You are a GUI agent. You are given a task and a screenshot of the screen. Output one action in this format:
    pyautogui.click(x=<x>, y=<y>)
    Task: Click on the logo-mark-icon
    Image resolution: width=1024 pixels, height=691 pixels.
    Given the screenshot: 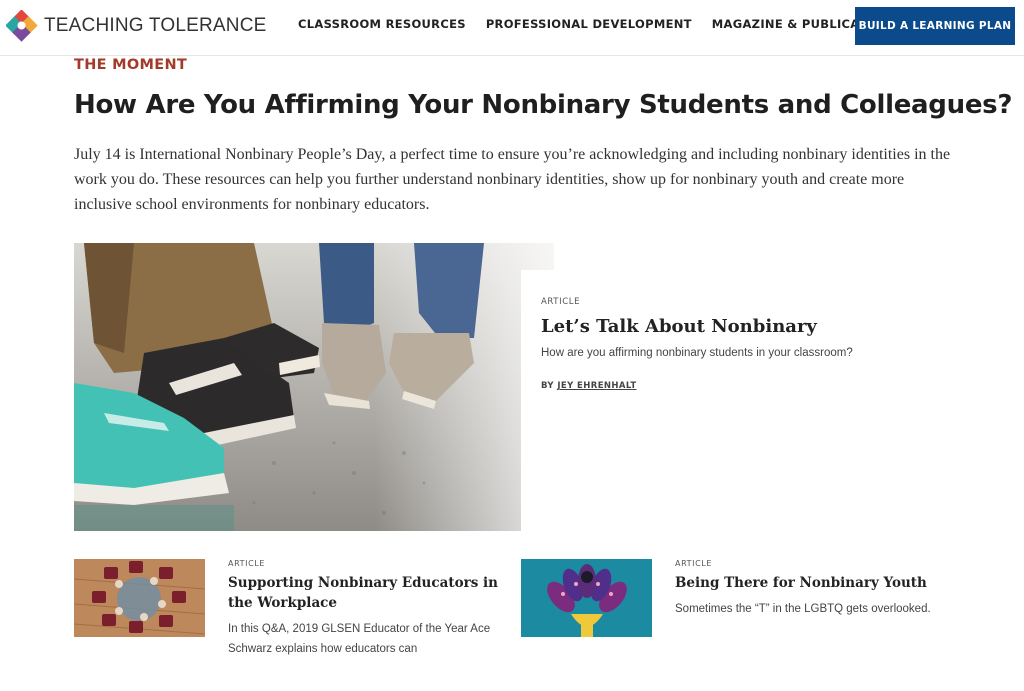 What is the action you would take?
    pyautogui.click(x=22, y=26)
    